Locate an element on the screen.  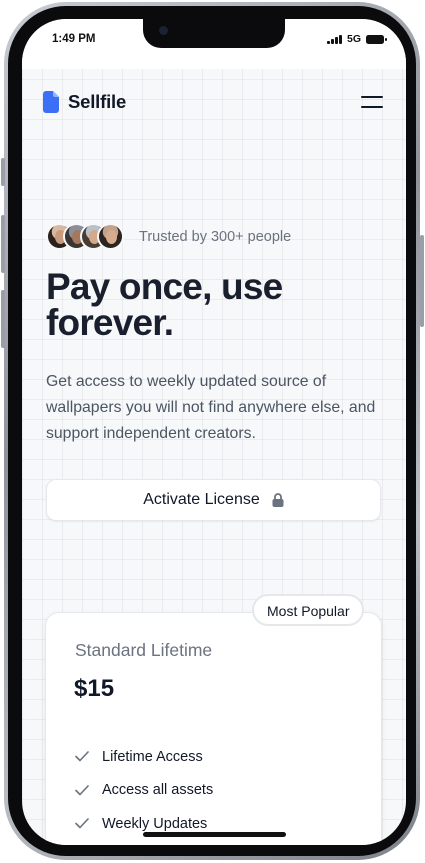
status-indicators: 5G is located at coordinates (357, 39).